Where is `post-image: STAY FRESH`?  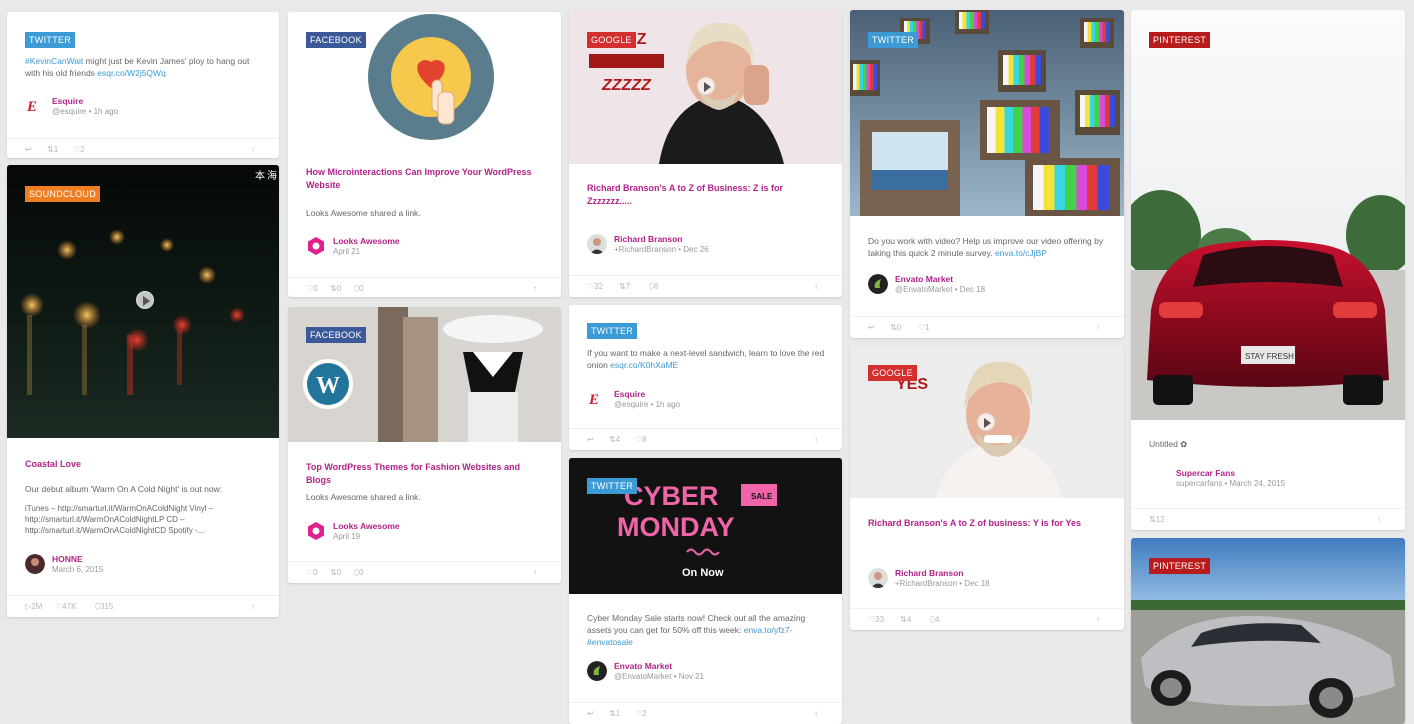
post-image: STAY FRESH is located at coordinates (1268, 215).